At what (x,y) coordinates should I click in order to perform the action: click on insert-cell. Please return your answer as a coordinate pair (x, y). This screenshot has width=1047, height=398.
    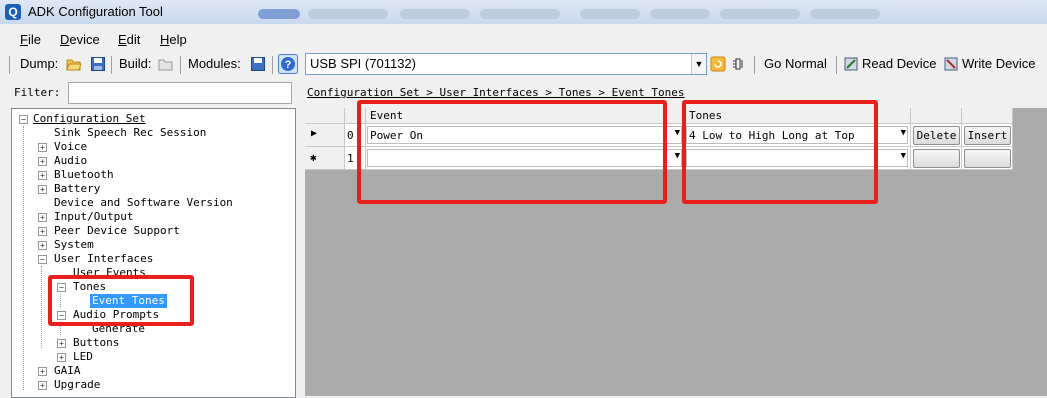
    Looking at the image, I should click on (987, 158).